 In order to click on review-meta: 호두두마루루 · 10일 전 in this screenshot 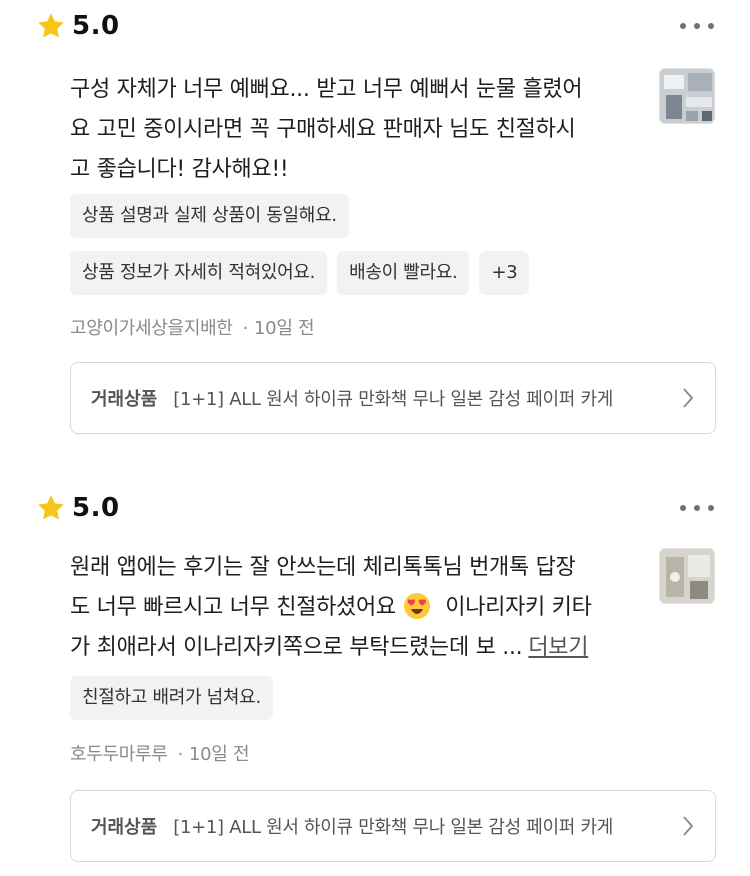, I will do `click(160, 754)`.